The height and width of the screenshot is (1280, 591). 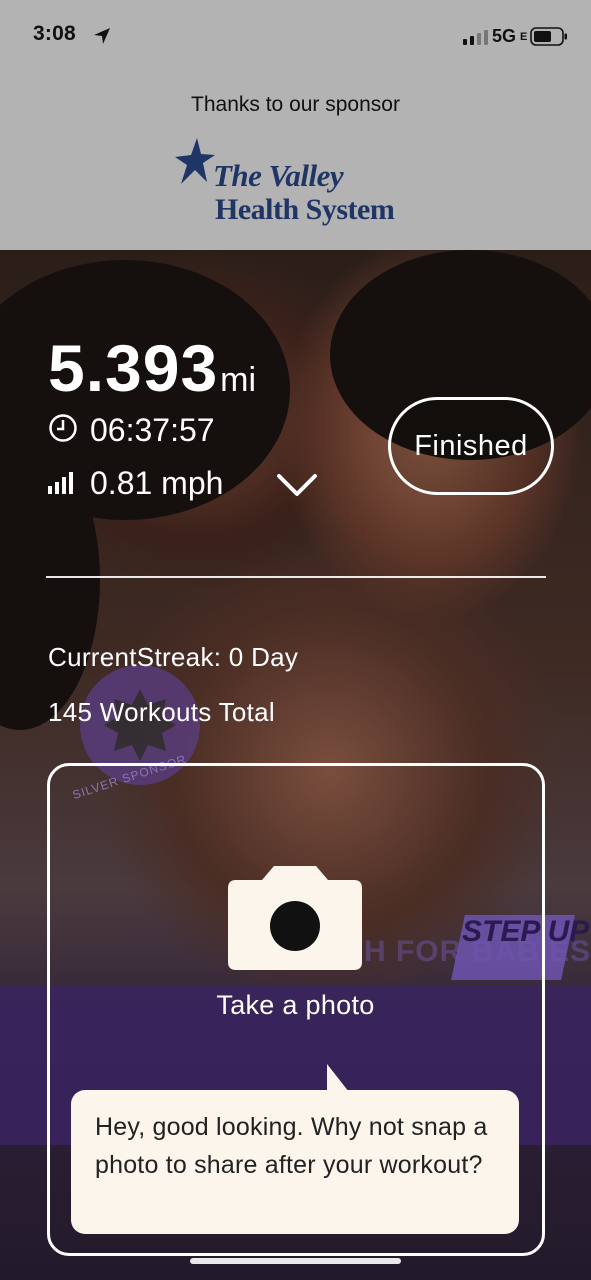 I want to click on camera-icon, so click(x=295, y=918).